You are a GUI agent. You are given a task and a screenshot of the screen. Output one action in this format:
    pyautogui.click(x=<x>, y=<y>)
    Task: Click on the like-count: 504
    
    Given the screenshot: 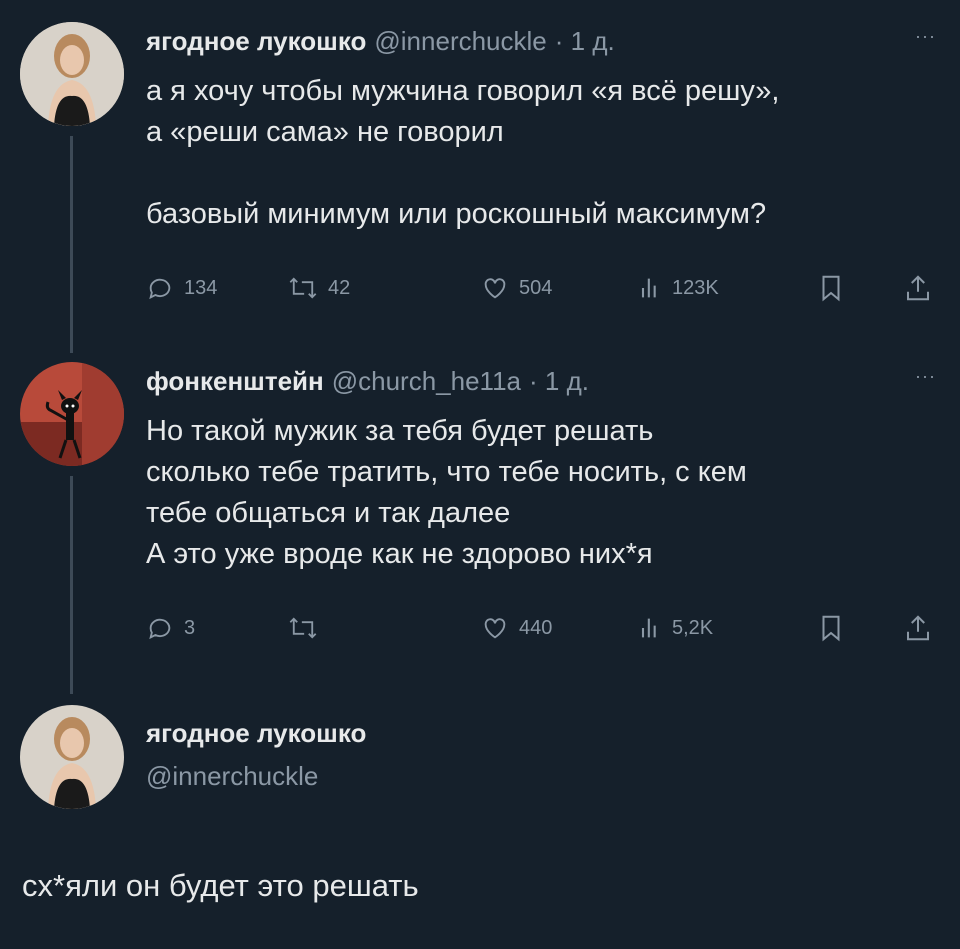 What is the action you would take?
    pyautogui.click(x=536, y=287)
    